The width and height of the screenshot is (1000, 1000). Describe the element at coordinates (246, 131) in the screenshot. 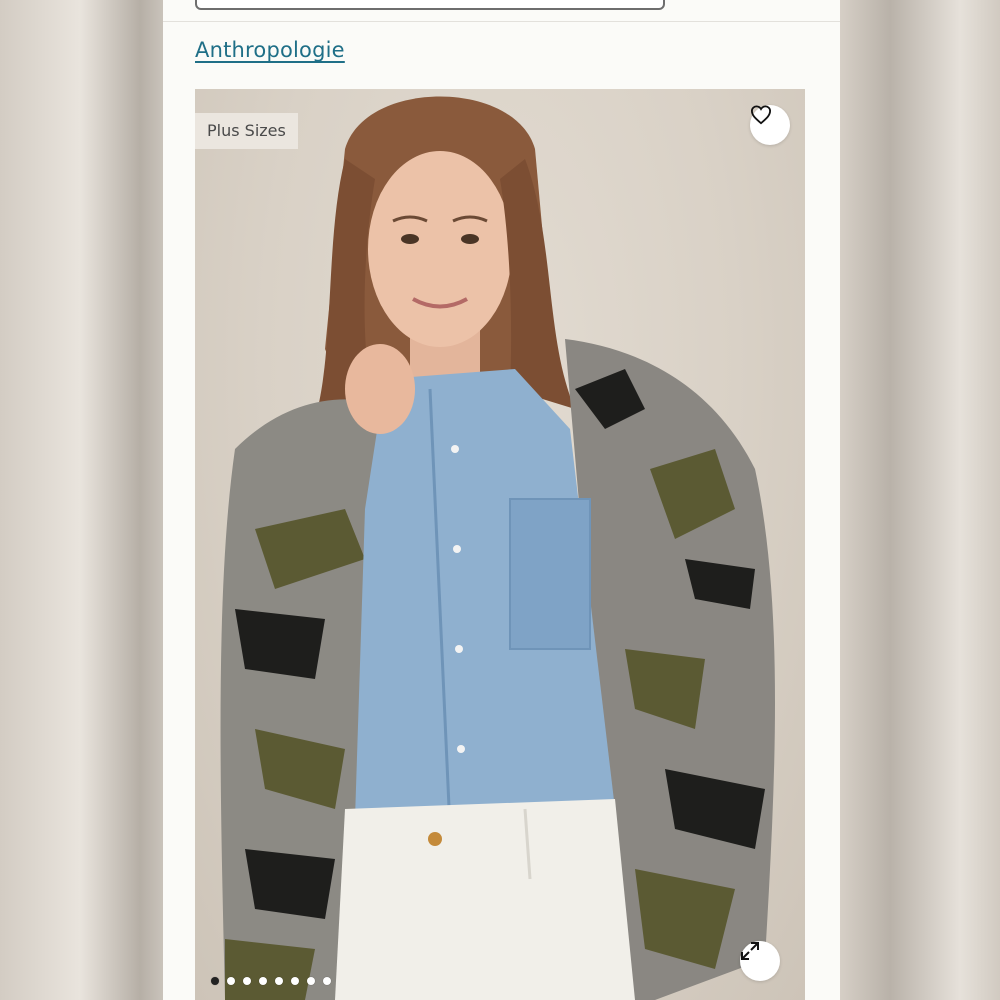

I see `plus-sizes-badge: Plus Sizes` at that location.